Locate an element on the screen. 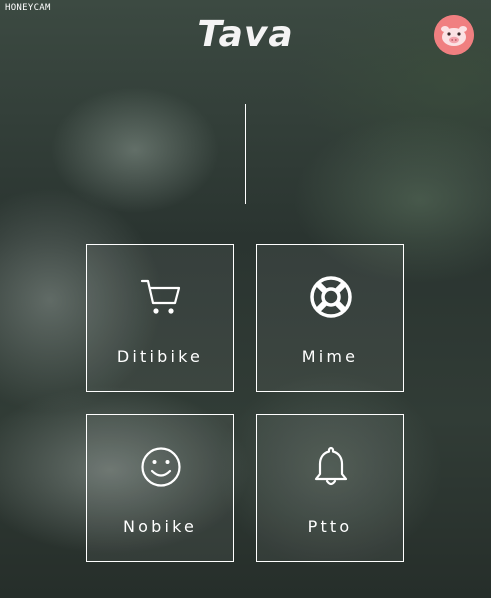 The height and width of the screenshot is (598, 491). tile-label: Ptto is located at coordinates (330, 526).